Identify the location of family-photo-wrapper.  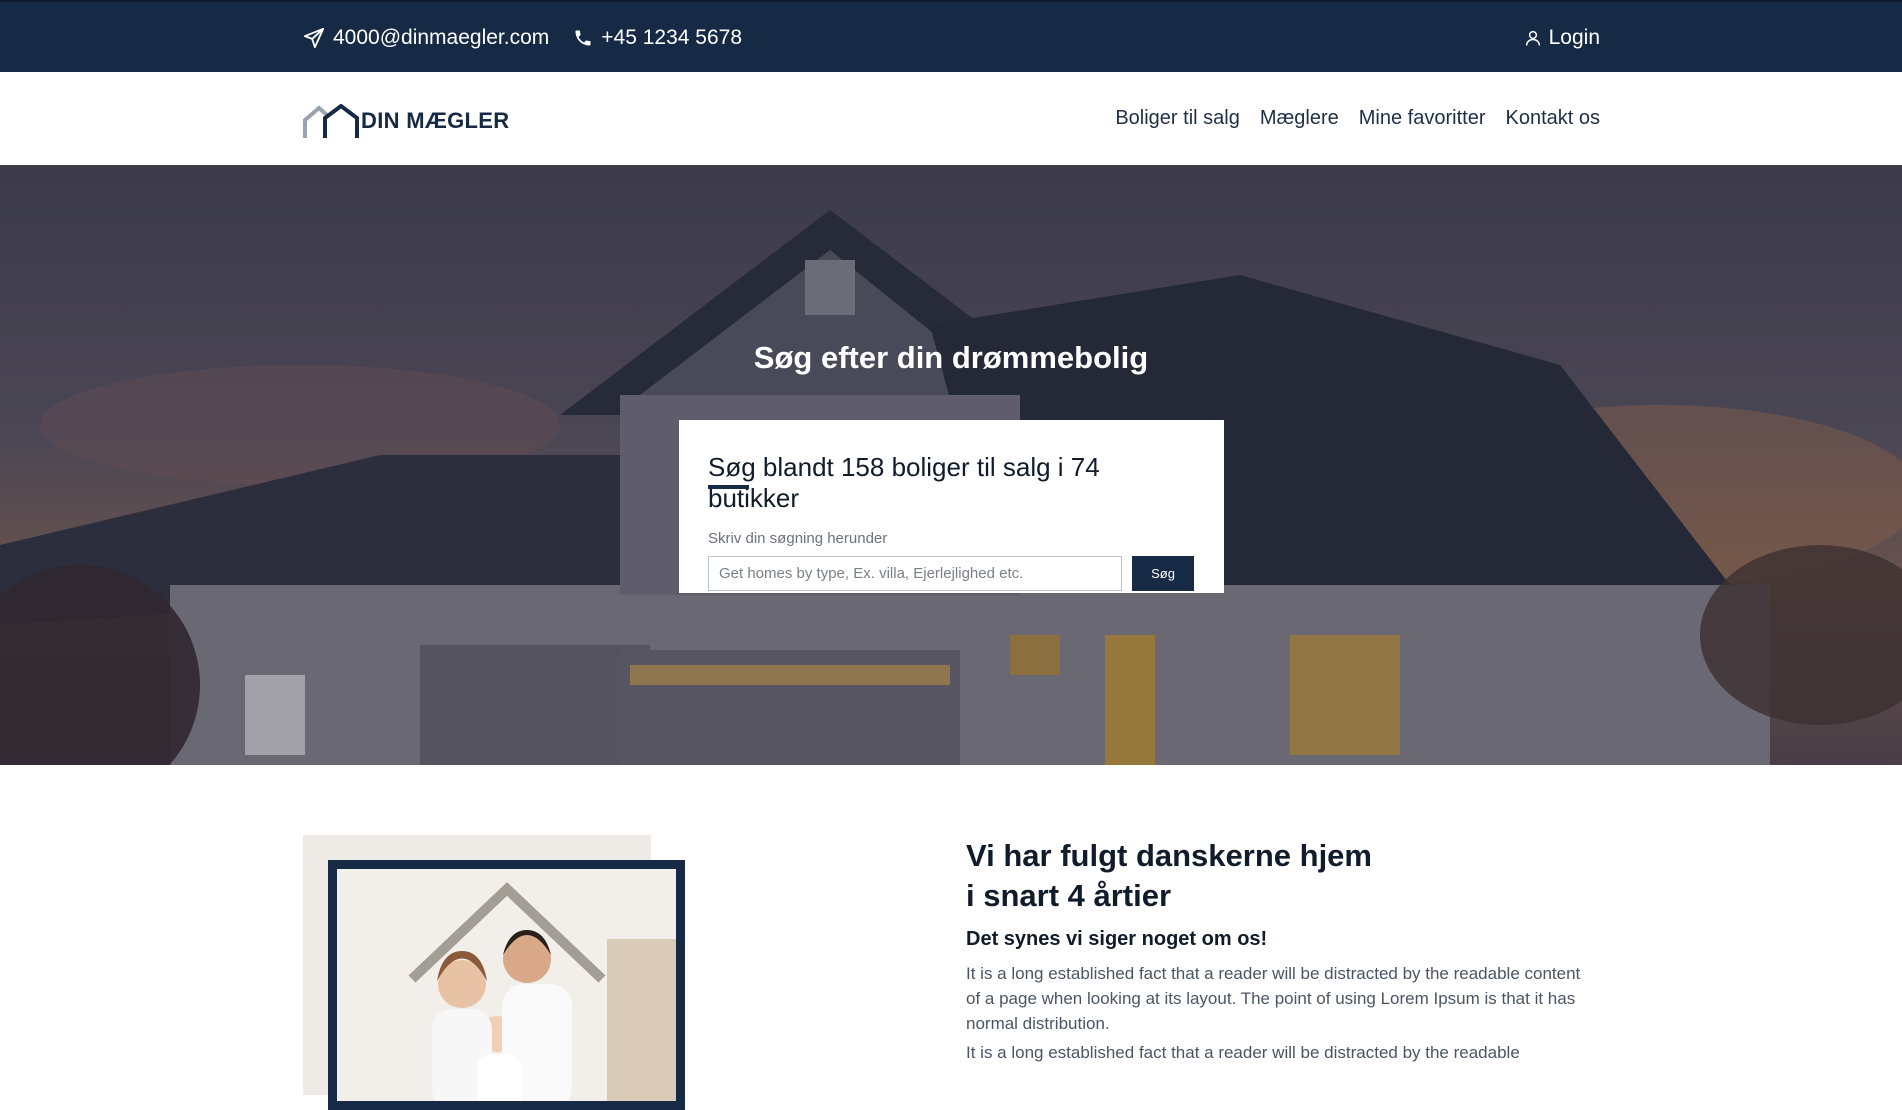
(494, 972).